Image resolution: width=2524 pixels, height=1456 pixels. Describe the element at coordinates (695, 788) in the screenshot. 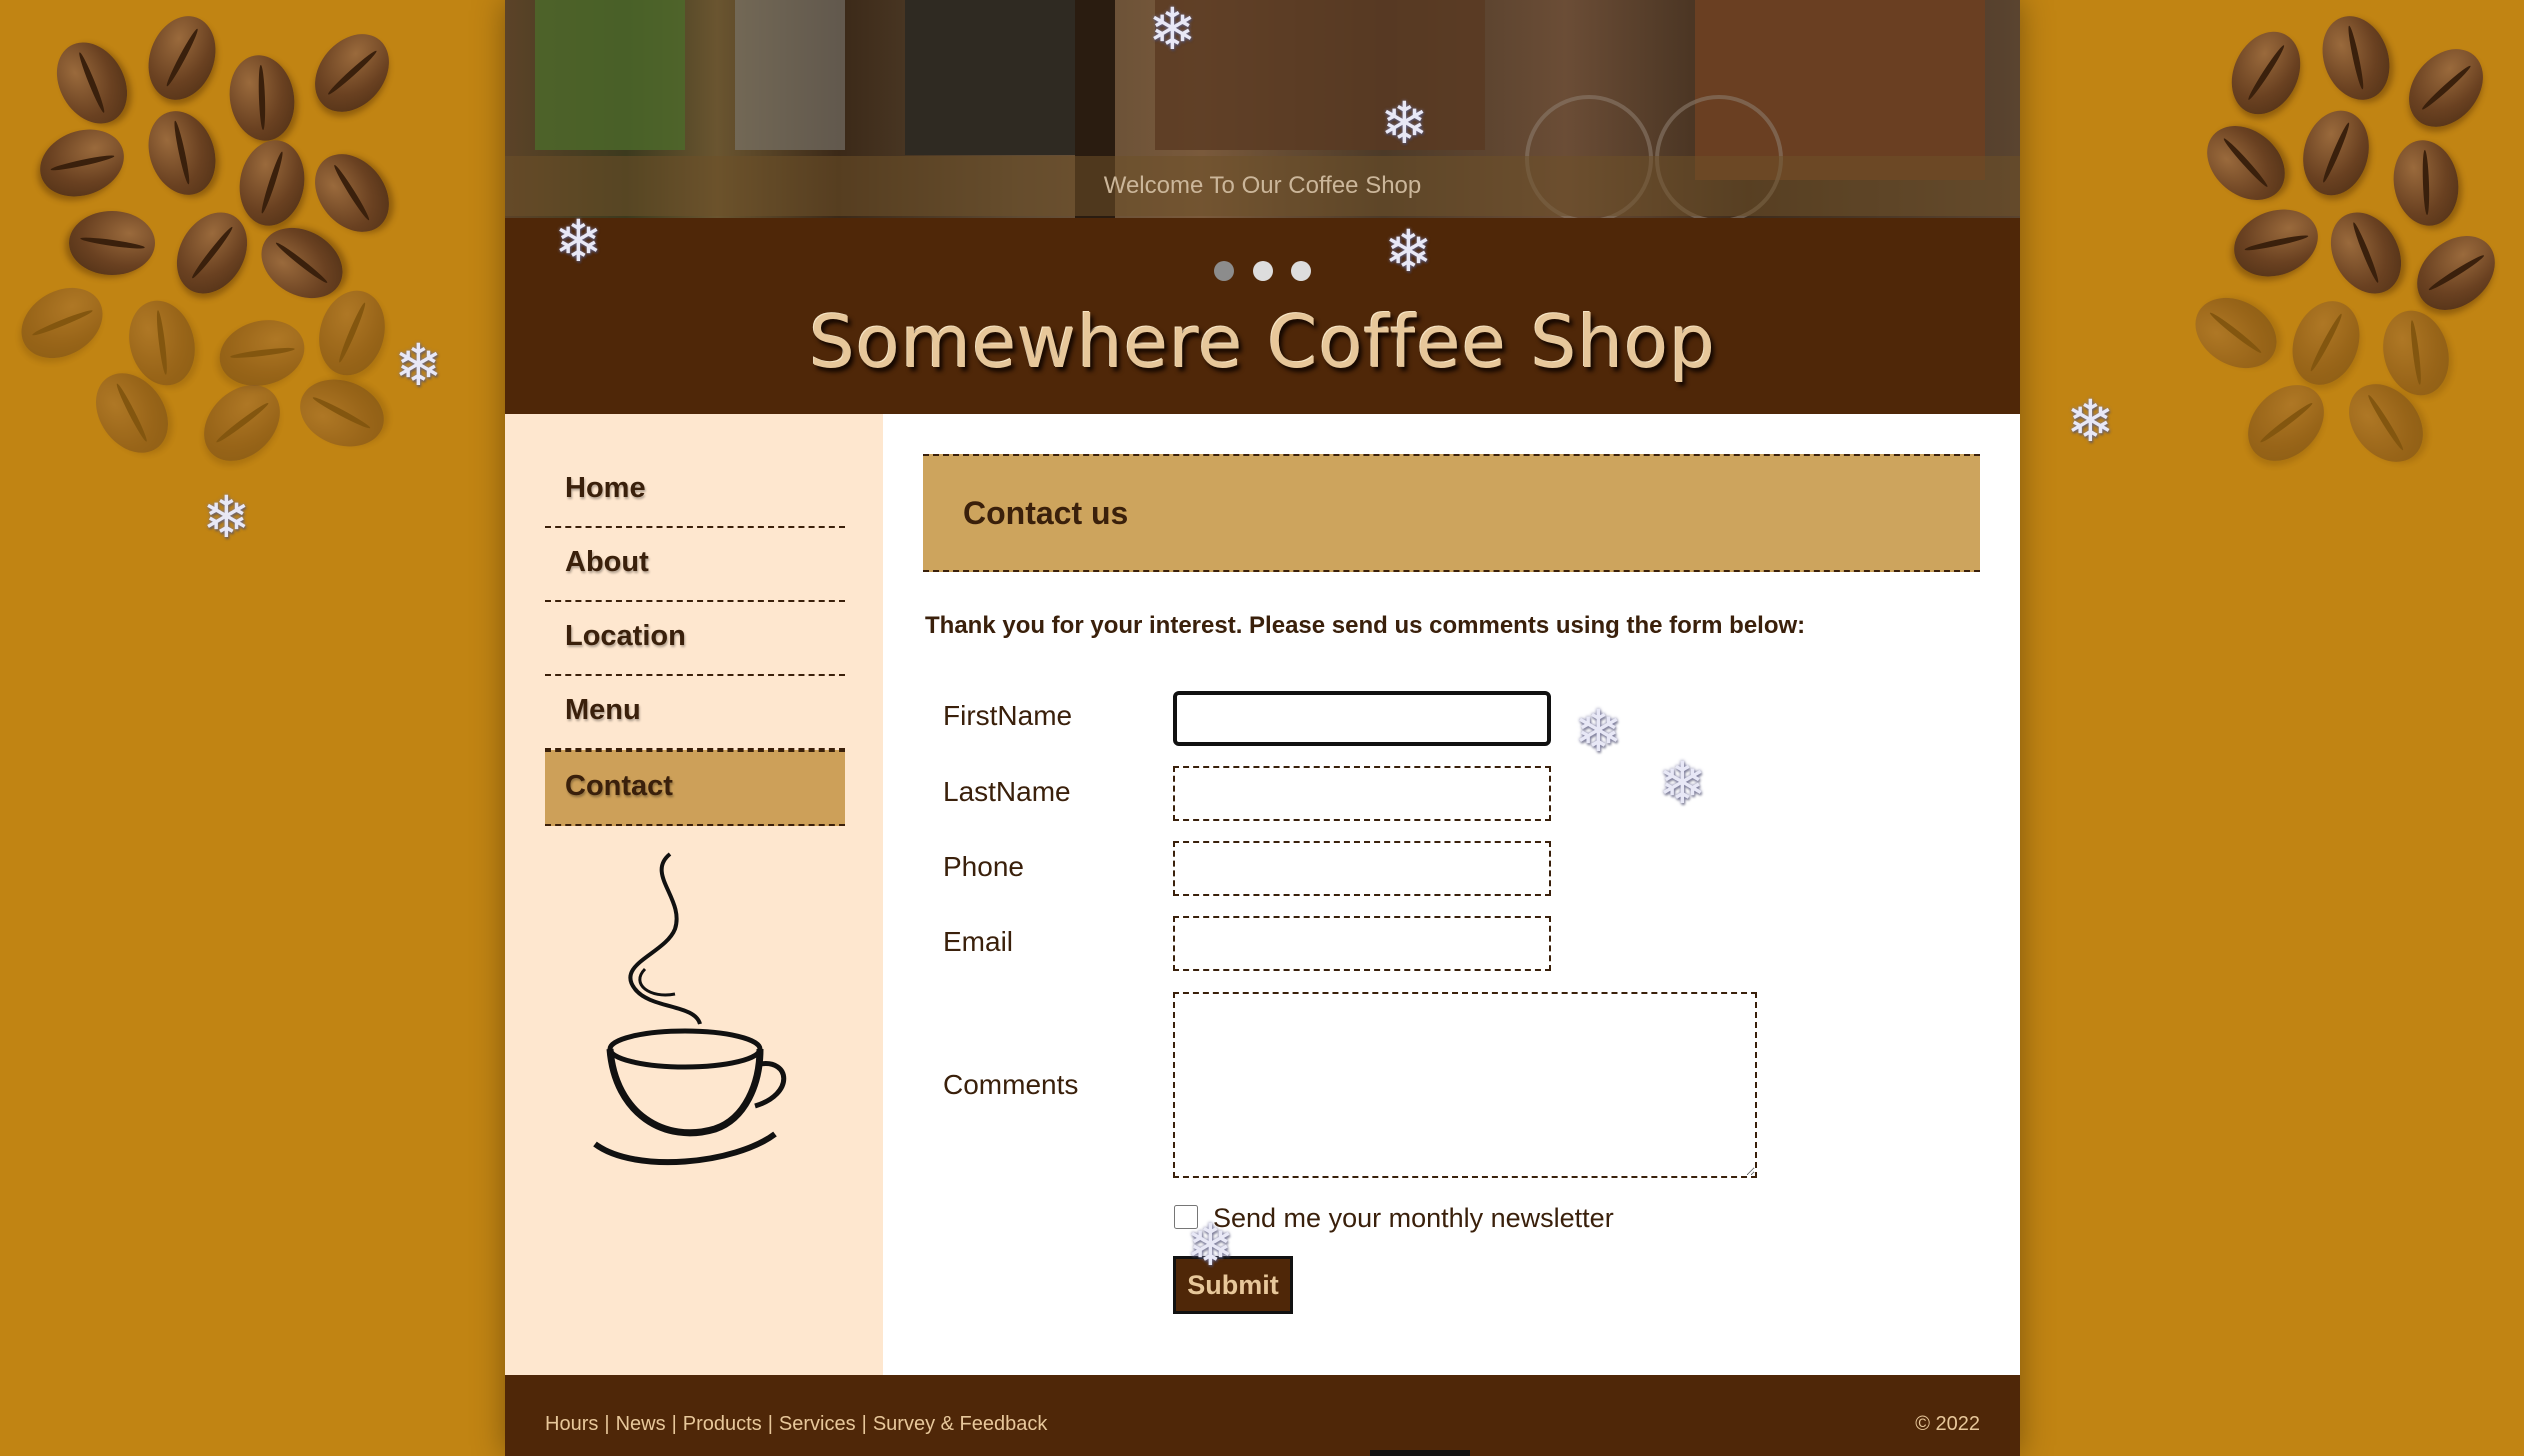

I see `nav-item-contact: Contact` at that location.